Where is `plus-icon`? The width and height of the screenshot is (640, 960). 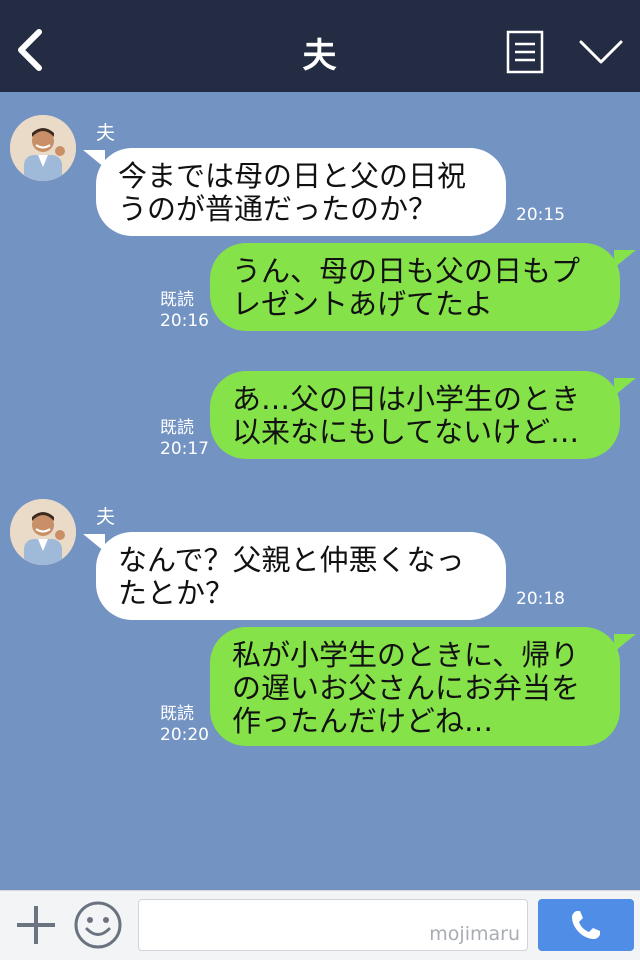
plus-icon is located at coordinates (36, 925).